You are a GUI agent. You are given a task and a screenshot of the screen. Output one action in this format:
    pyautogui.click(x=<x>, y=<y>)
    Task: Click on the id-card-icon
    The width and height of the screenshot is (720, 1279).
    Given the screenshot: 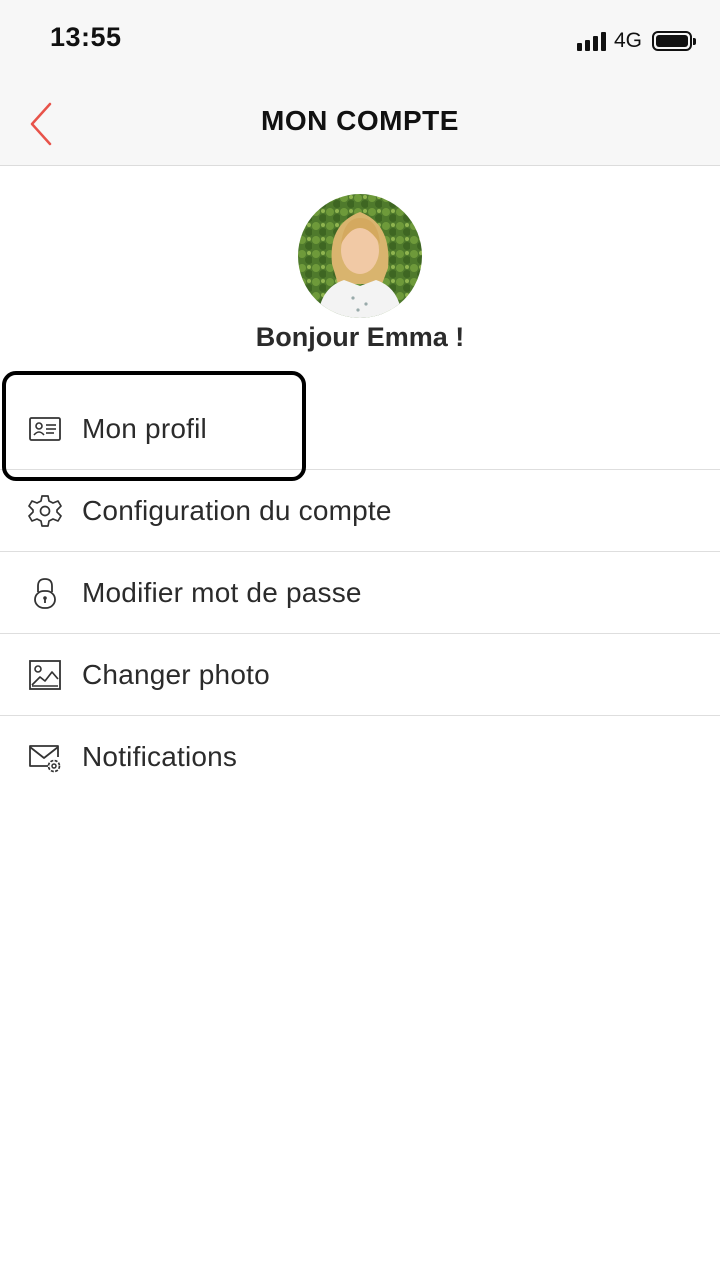 What is the action you would take?
    pyautogui.click(x=45, y=429)
    